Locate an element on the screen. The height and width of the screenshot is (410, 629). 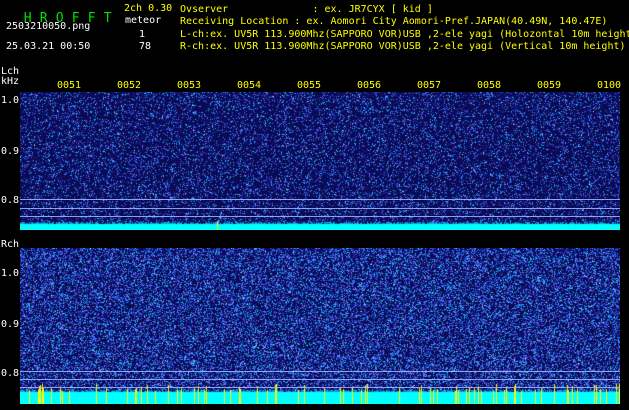
rch-ytick-1: 1.0 is located at coordinates (10, 273).